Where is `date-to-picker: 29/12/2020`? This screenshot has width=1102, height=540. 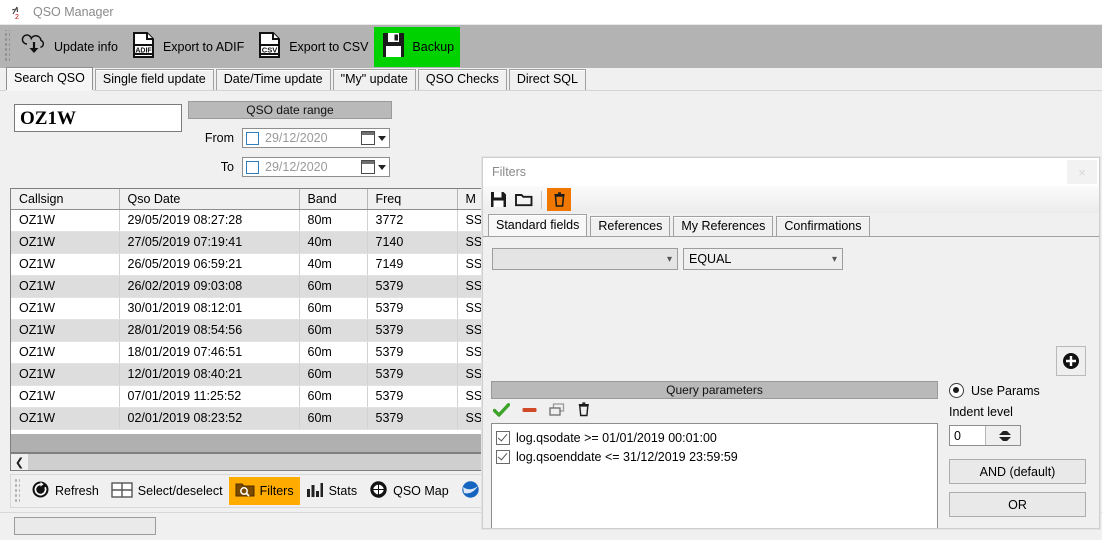
date-to-picker: 29/12/2020 is located at coordinates (316, 167).